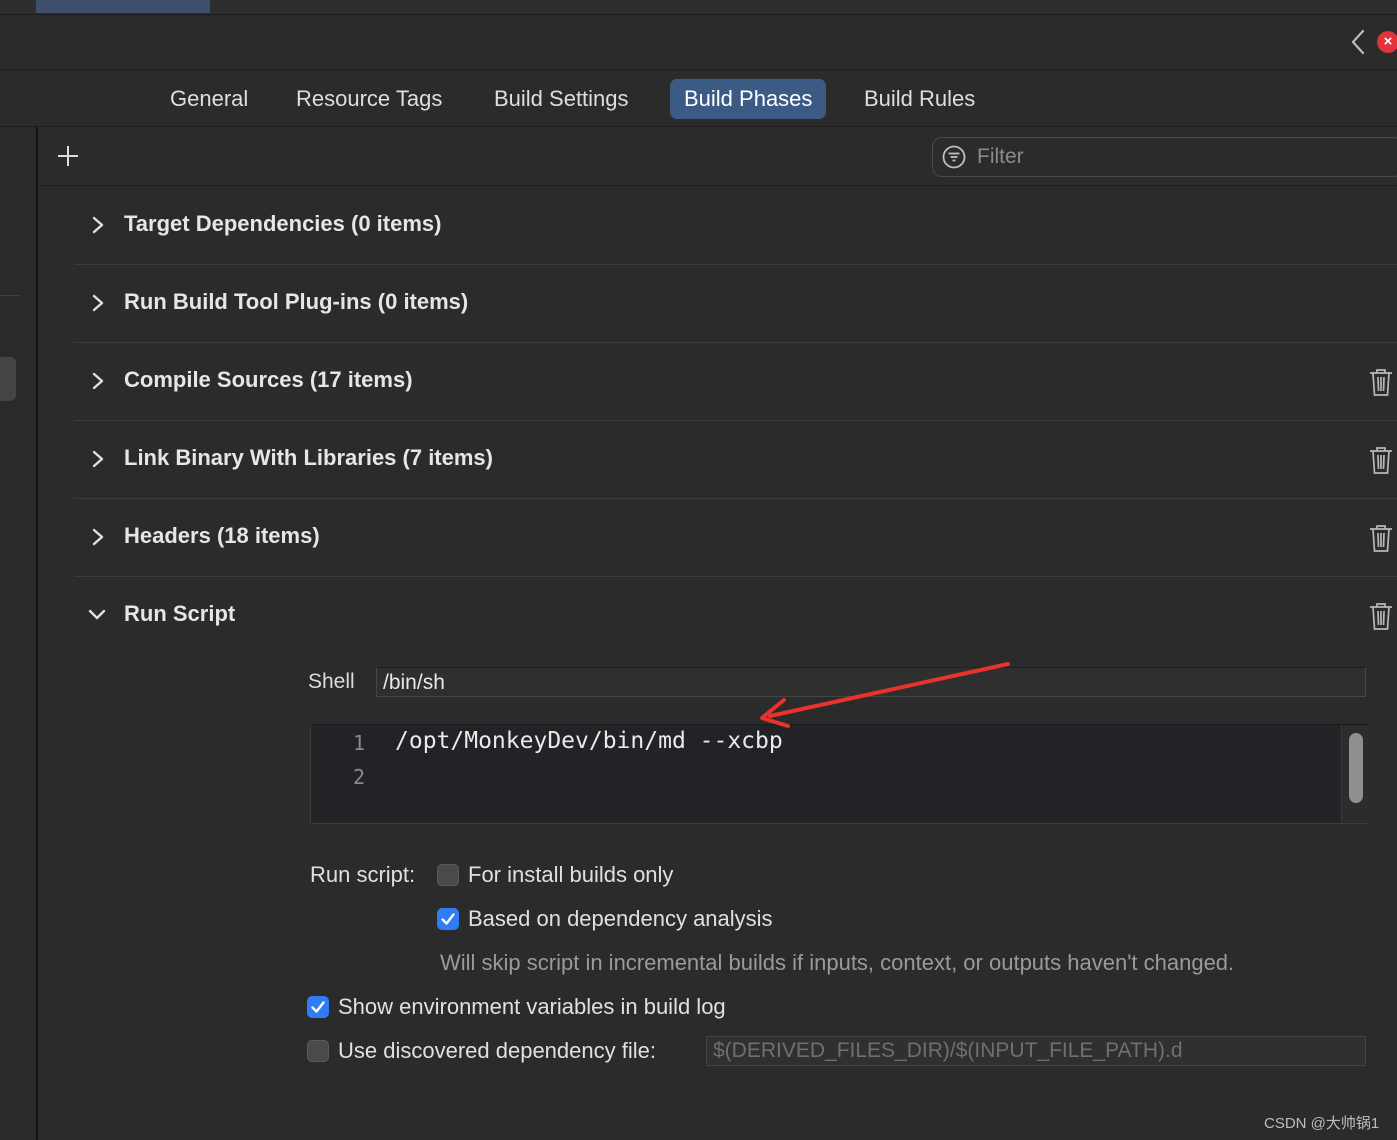  Describe the element at coordinates (698, 42) in the screenshot. I see `editor-header: ×` at that location.